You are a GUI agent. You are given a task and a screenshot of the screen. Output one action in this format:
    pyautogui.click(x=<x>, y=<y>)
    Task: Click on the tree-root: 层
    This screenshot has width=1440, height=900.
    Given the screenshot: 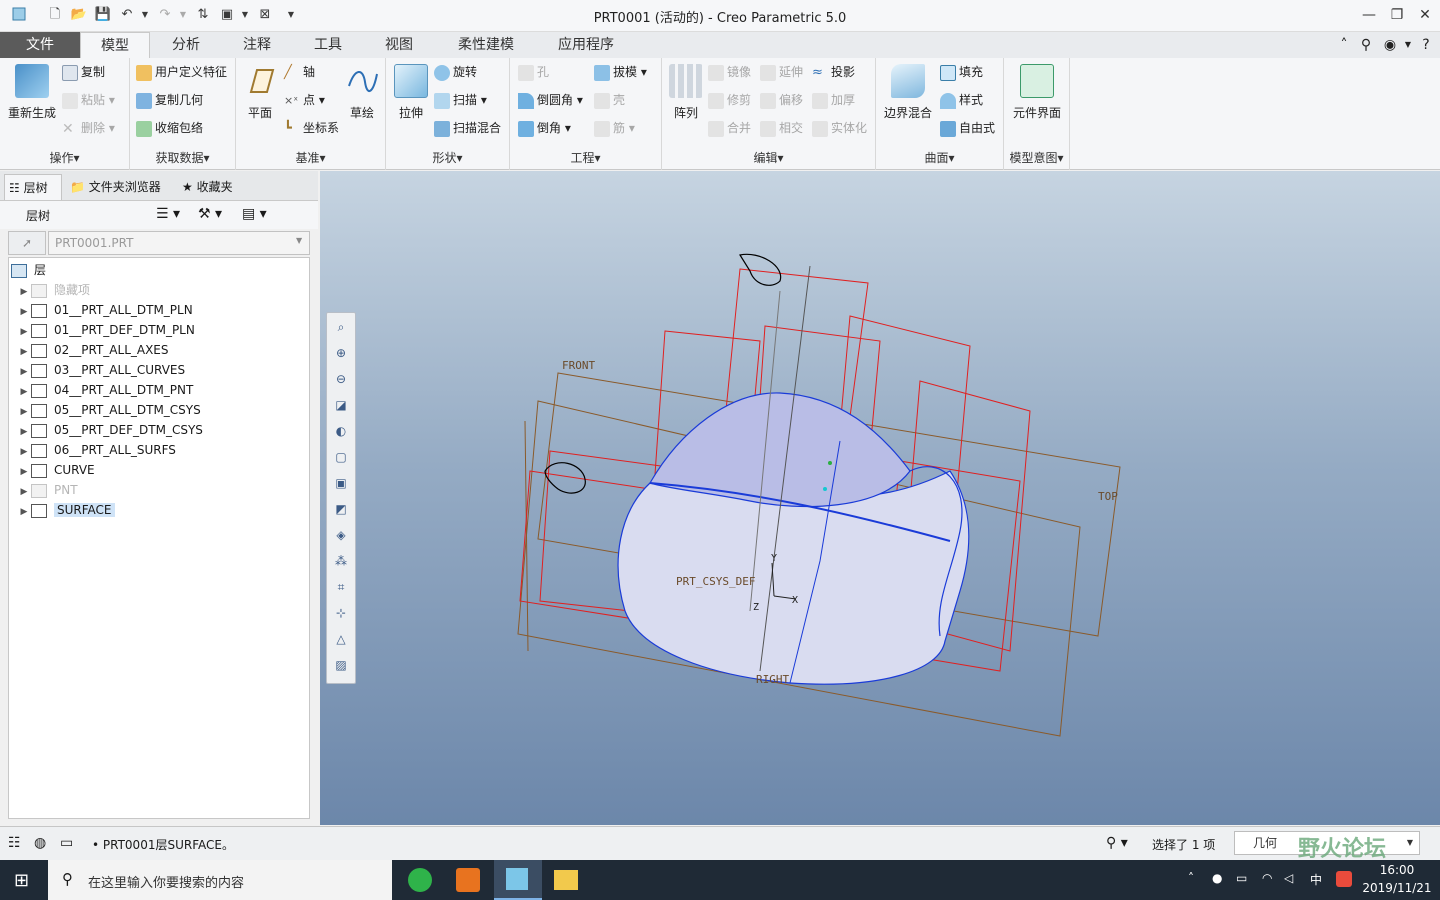 What is the action you would take?
    pyautogui.click(x=28, y=270)
    